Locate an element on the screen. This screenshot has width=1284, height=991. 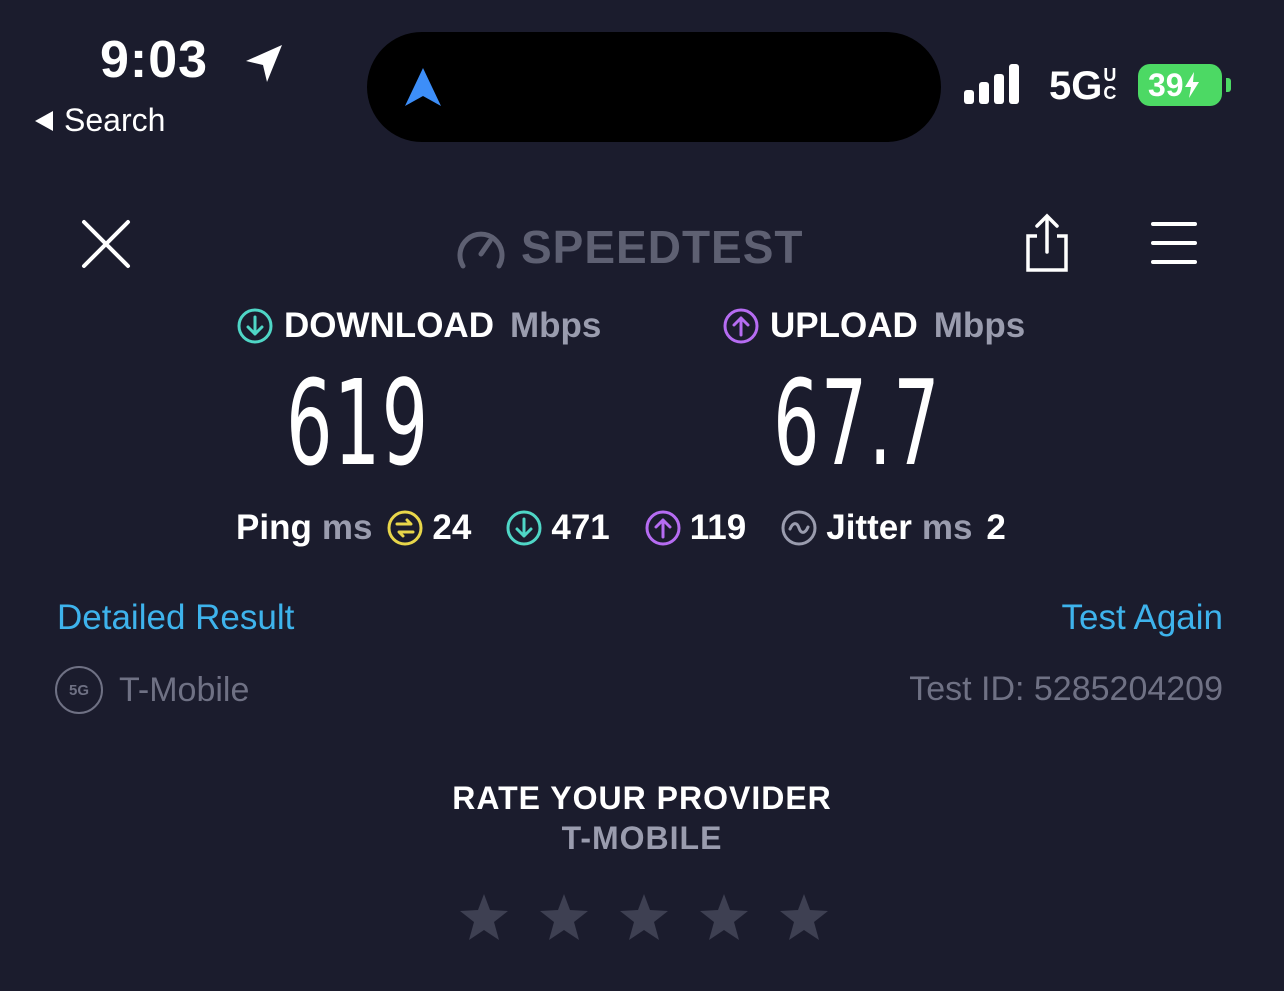
upload-ping-icon is located at coordinates (663, 528).